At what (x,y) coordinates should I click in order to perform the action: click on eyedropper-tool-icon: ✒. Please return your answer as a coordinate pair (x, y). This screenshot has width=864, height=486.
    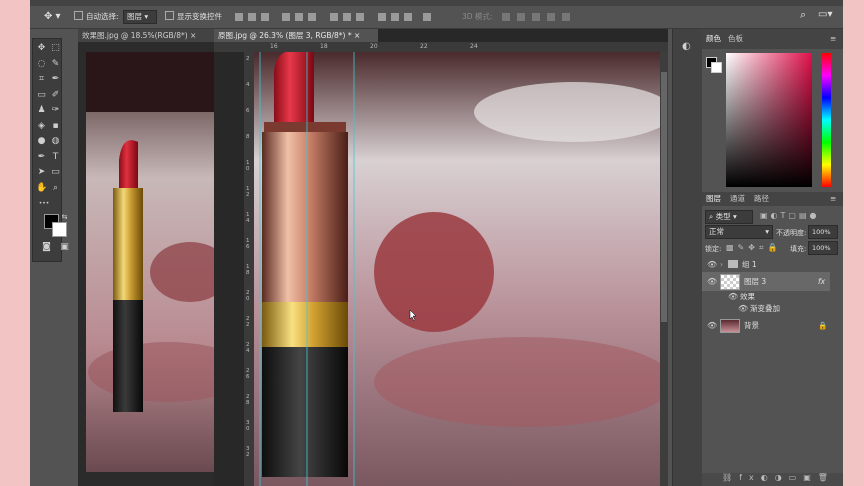
    Looking at the image, I should click on (55, 79).